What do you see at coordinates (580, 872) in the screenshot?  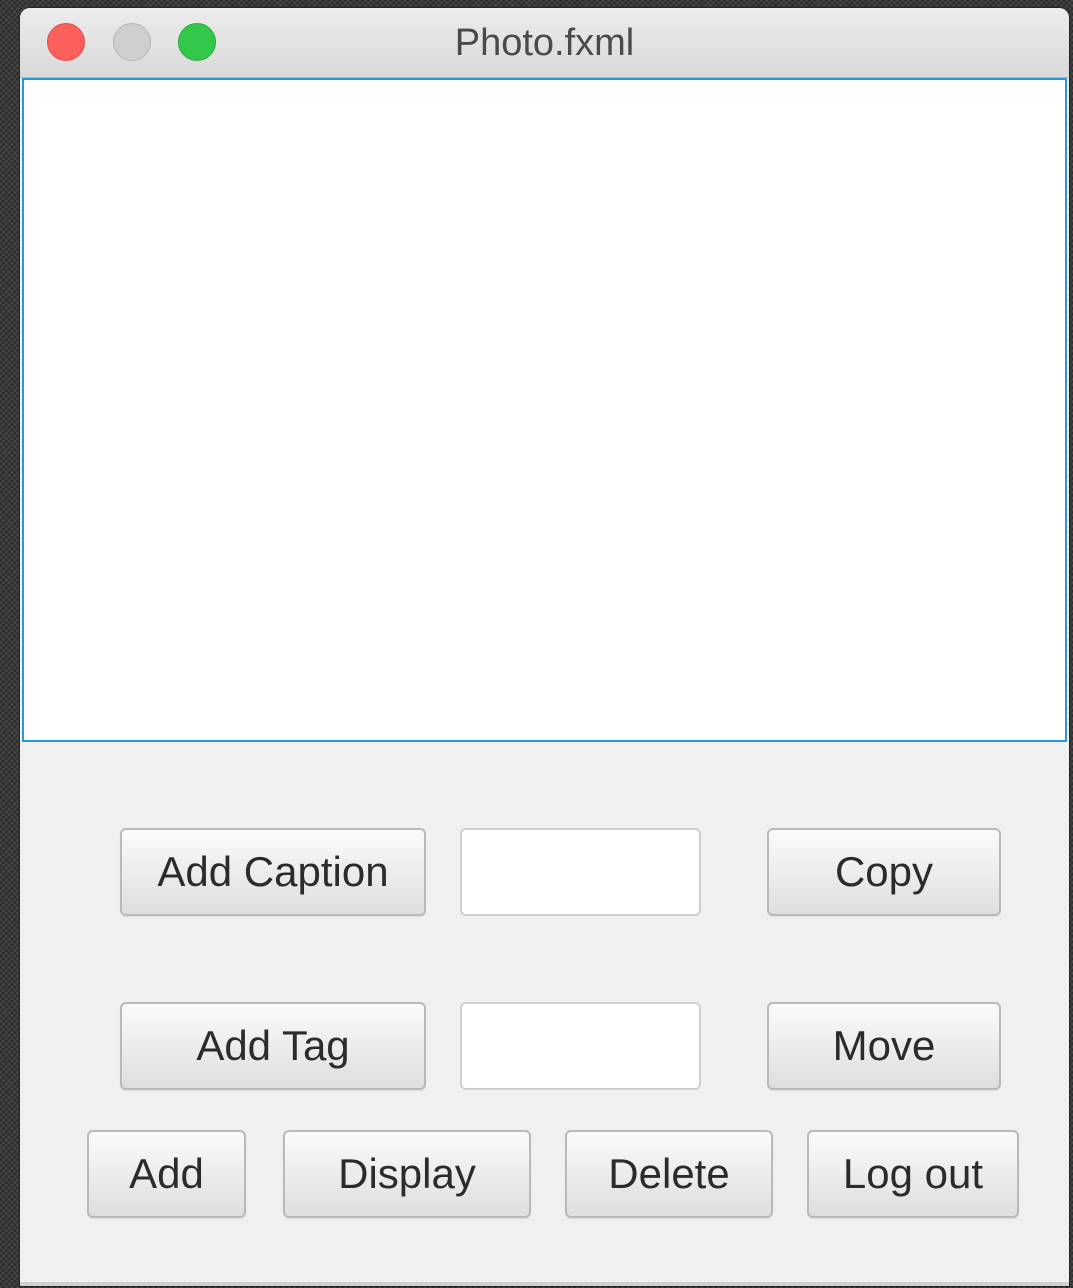 I see `caption-input` at bounding box center [580, 872].